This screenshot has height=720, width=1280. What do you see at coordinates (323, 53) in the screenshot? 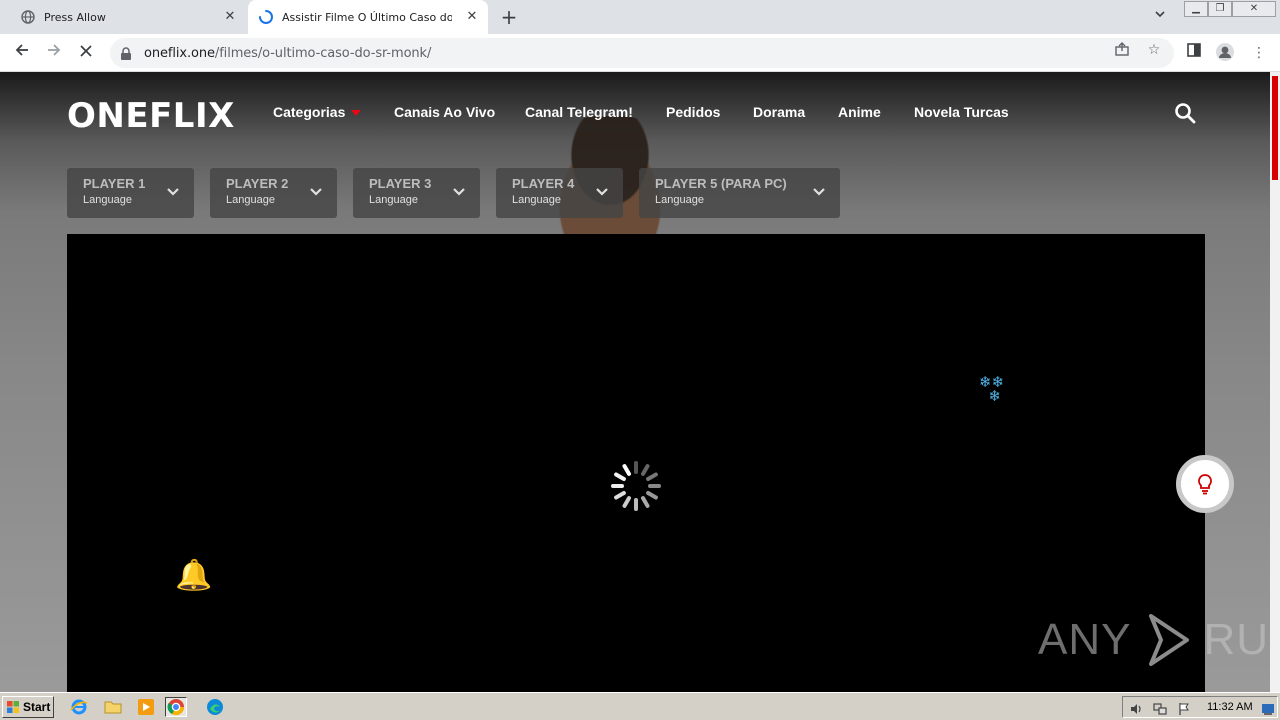
I see `url-path: /filmes/o-ultimo-caso-do-sr-monk/` at bounding box center [323, 53].